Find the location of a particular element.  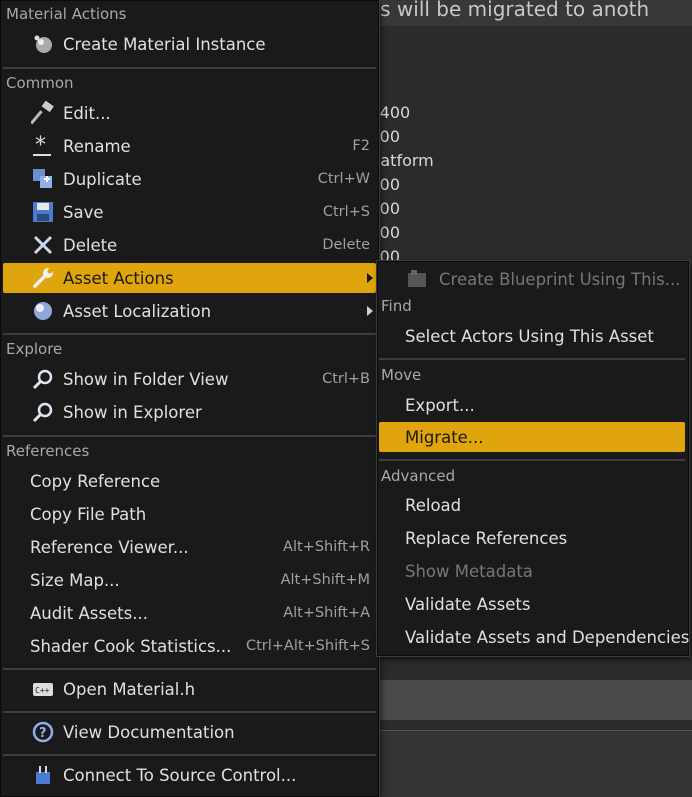

wrench-icon is located at coordinates (43, 278).